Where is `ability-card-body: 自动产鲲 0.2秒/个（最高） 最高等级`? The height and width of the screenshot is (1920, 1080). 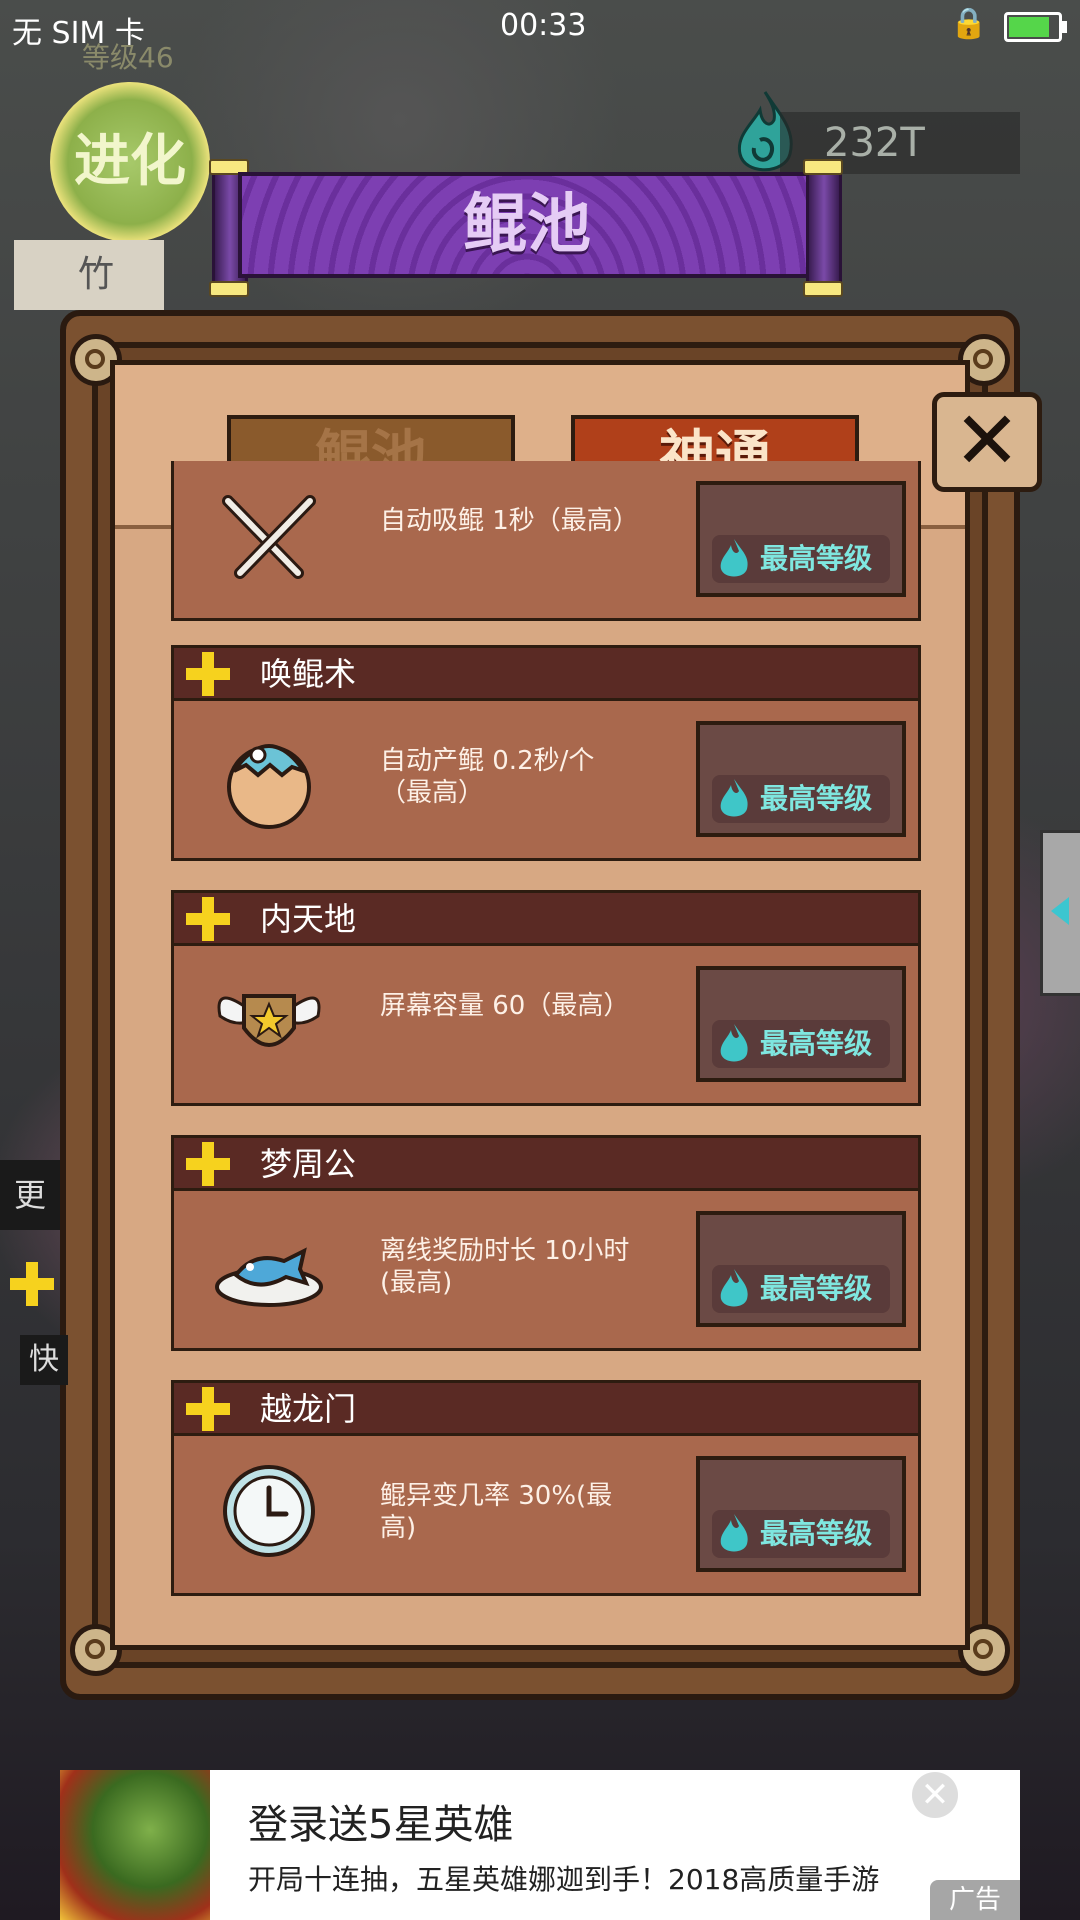
ability-card-body: 自动产鲲 0.2秒/个（最高） 最高等级 is located at coordinates (546, 781).